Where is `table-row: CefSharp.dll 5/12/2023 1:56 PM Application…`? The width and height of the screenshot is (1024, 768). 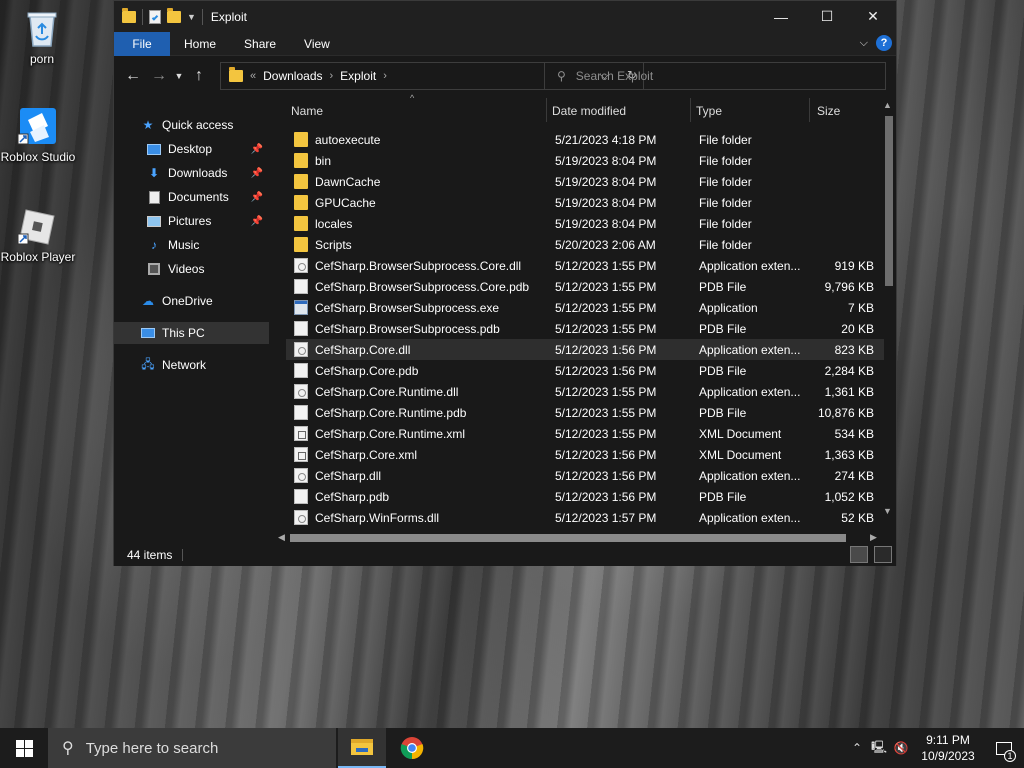 table-row: CefSharp.dll 5/12/2023 1:56 PM Application… is located at coordinates (585, 475).